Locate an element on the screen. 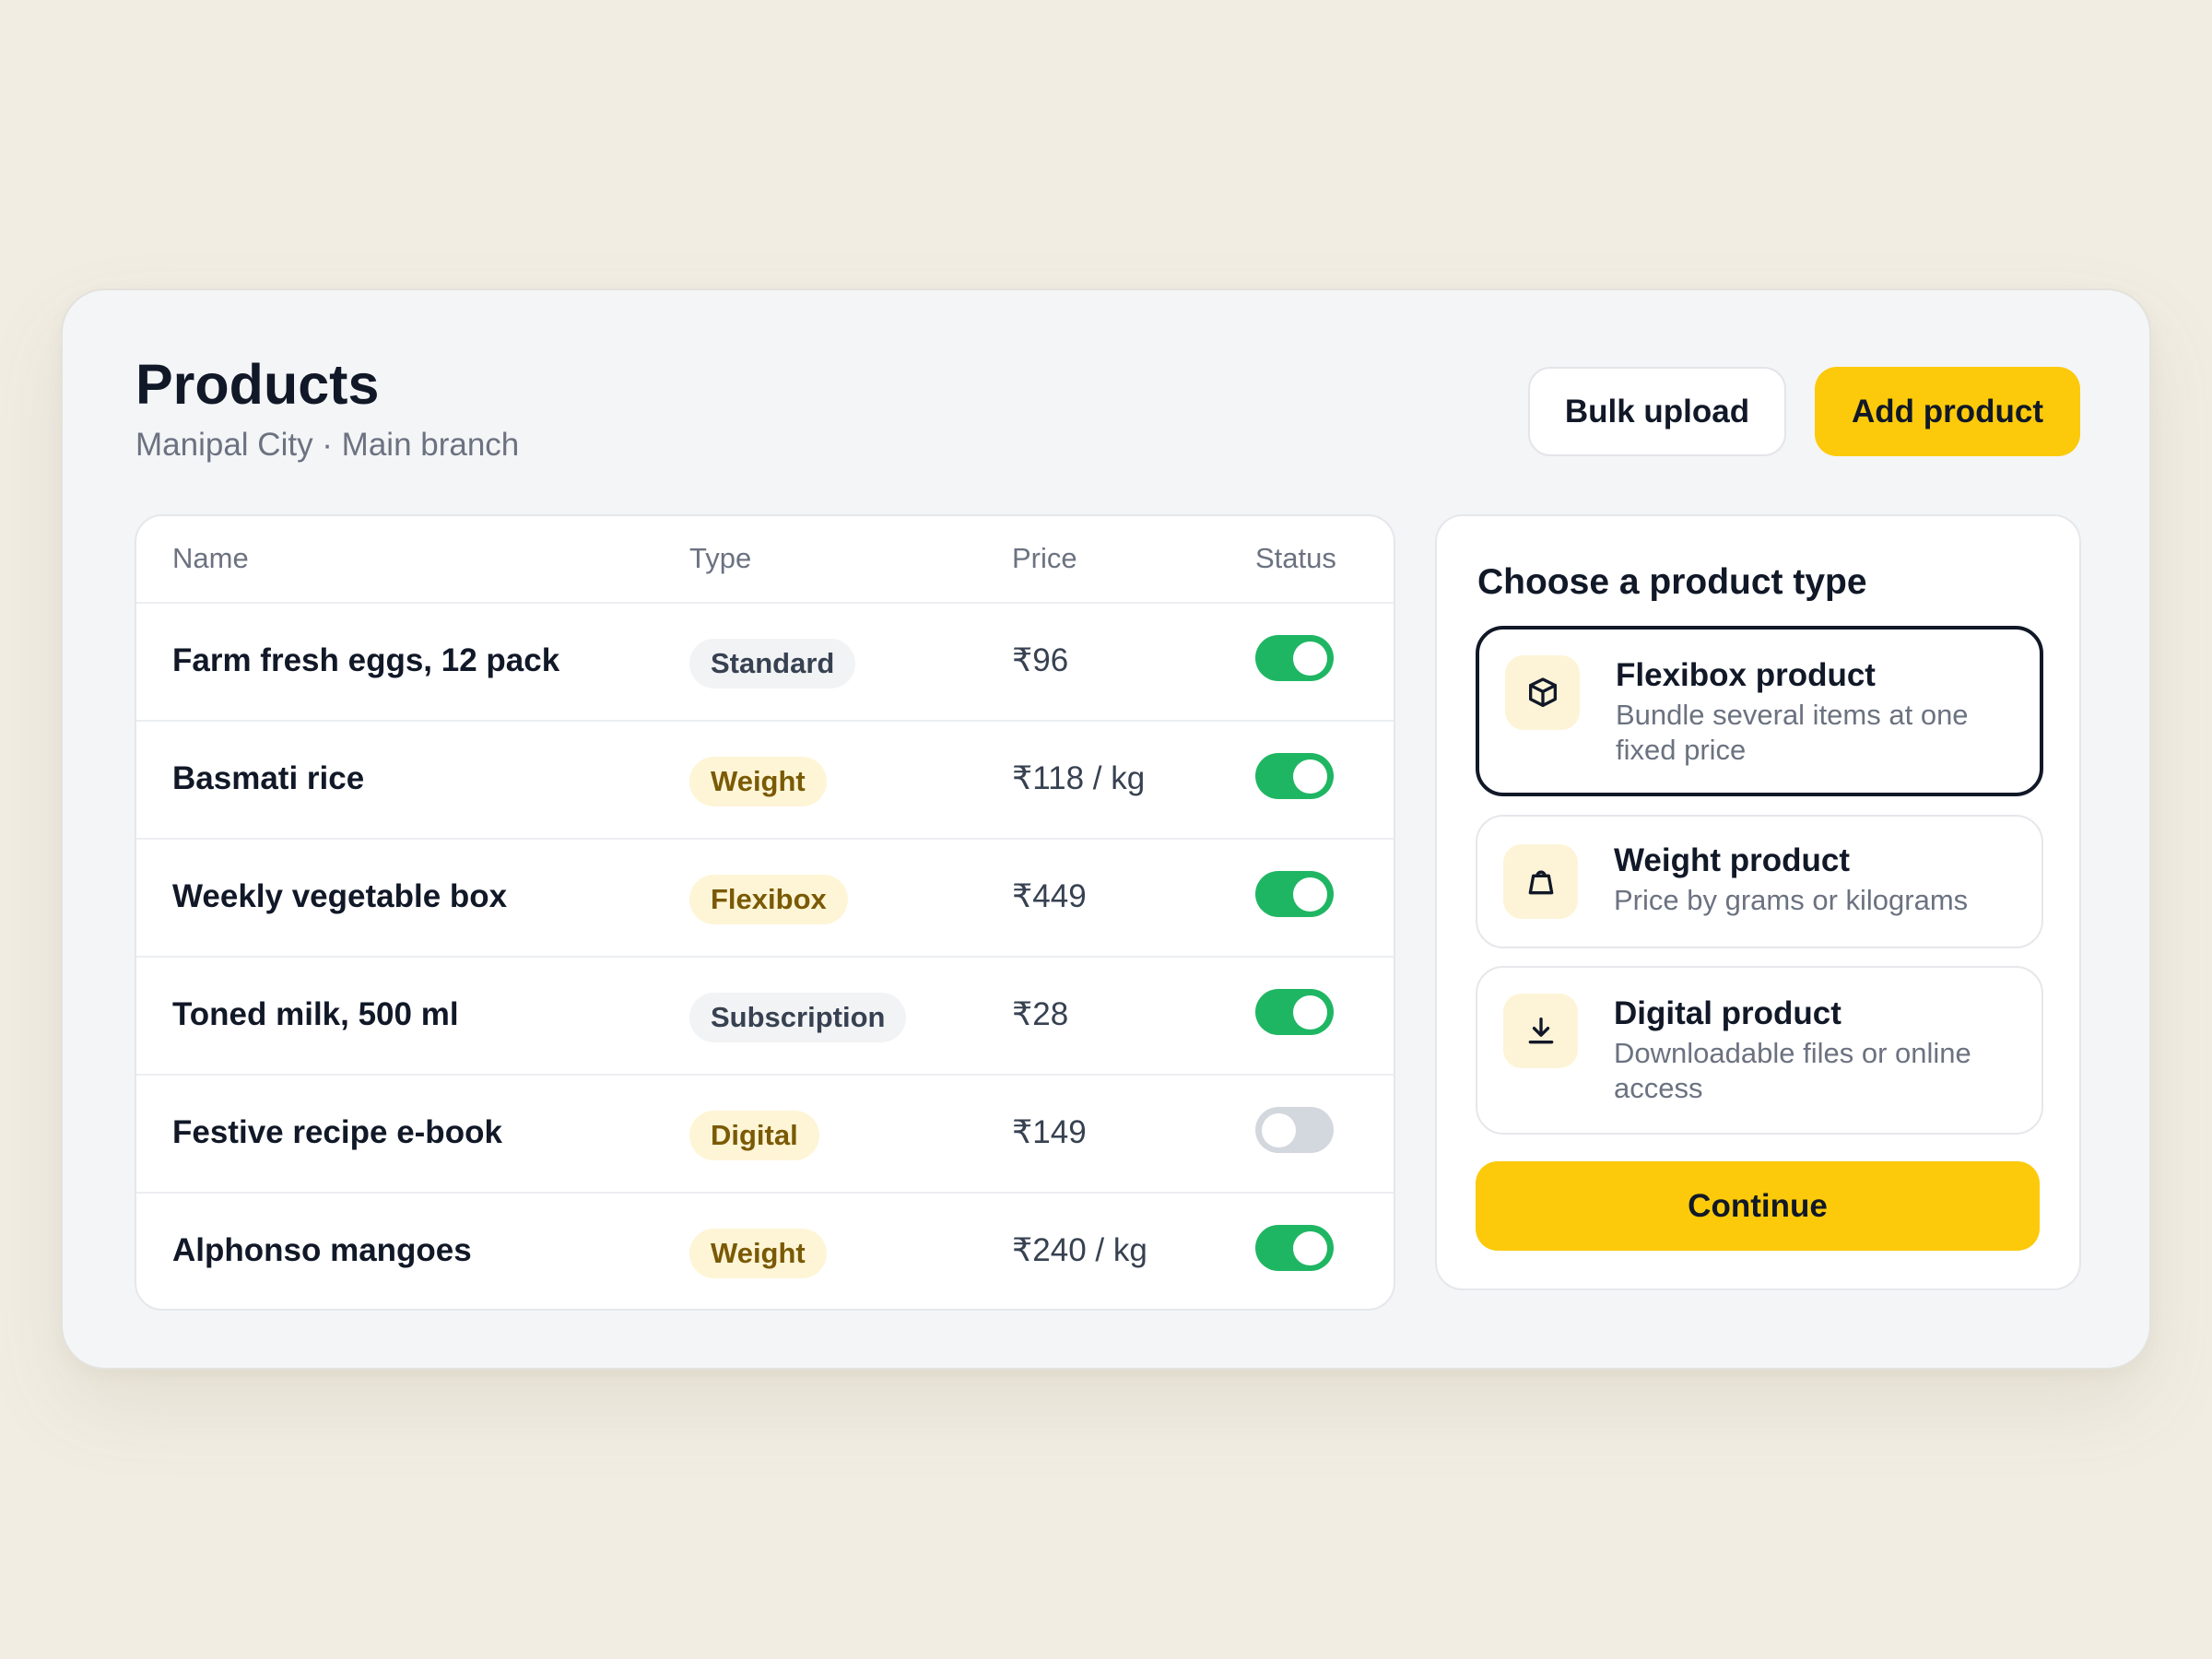 The image size is (2212, 1659). product-name: Weekly vegetable box is located at coordinates (340, 896).